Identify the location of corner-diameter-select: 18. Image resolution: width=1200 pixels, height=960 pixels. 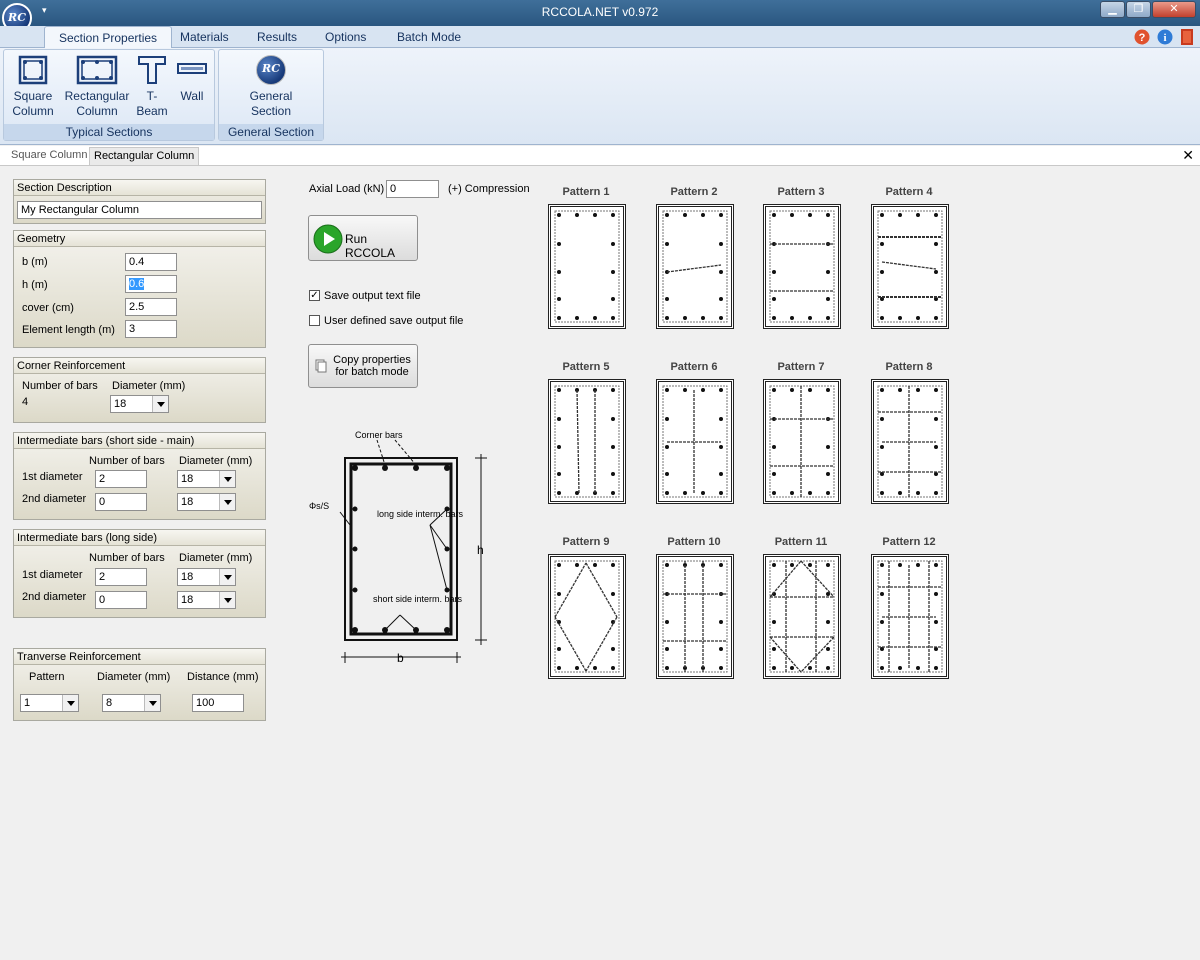
(139, 404).